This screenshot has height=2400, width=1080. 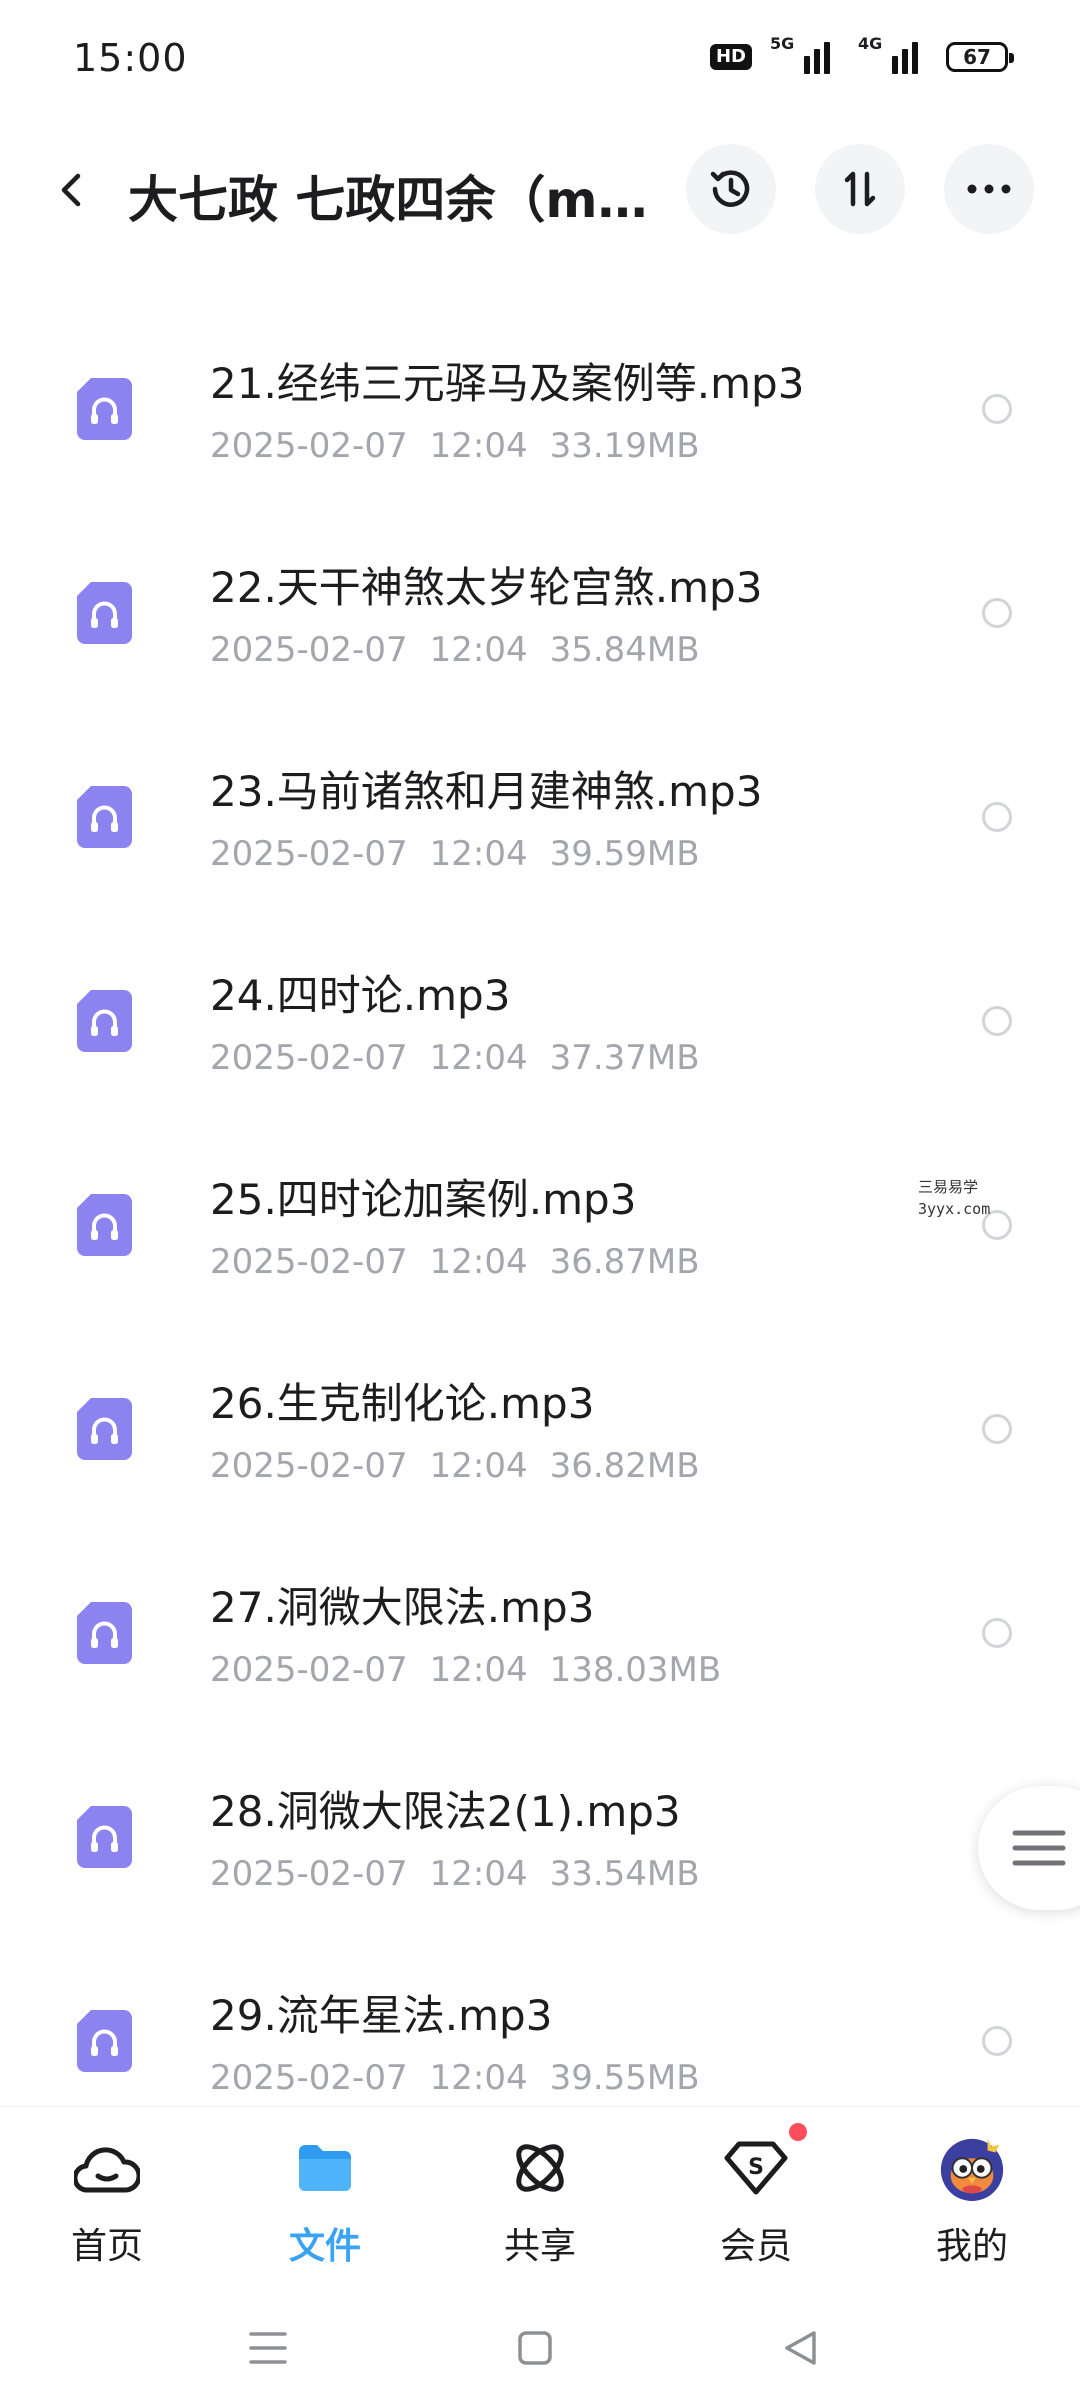 I want to click on more-button, so click(x=989, y=189).